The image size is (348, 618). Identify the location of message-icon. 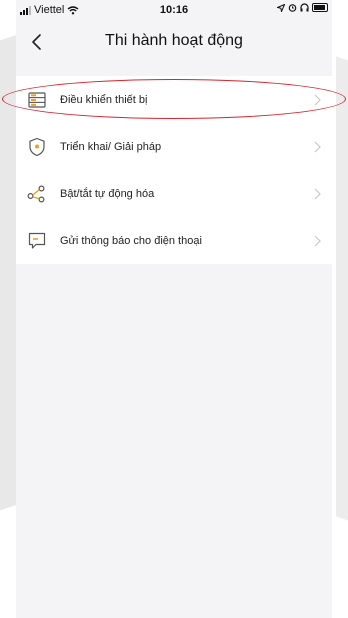
(37, 241).